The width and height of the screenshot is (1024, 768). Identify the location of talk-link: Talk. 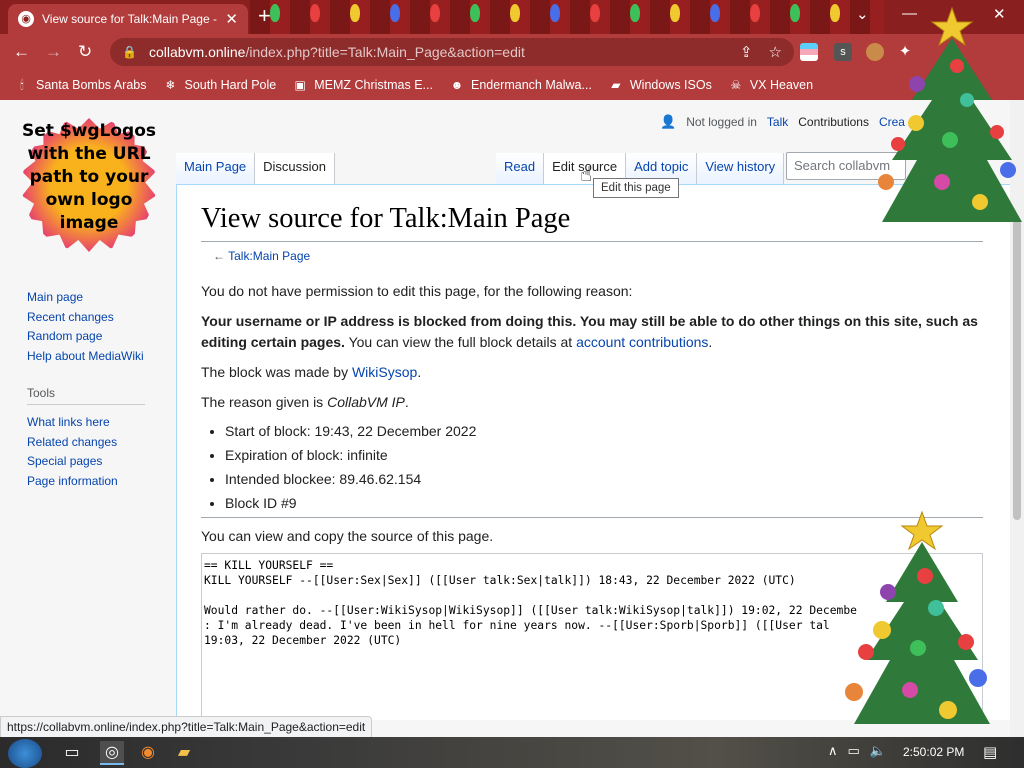
(777, 122).